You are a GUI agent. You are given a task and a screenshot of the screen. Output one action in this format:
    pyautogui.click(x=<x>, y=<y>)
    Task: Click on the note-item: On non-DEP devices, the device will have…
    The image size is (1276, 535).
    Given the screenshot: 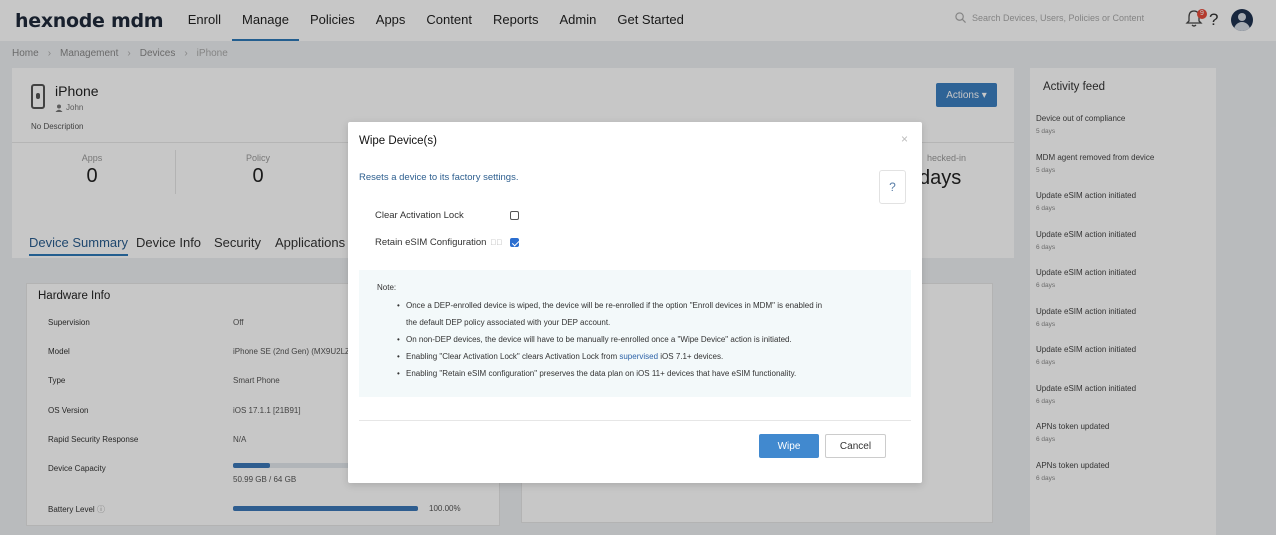 What is the action you would take?
    pyautogui.click(x=647, y=339)
    